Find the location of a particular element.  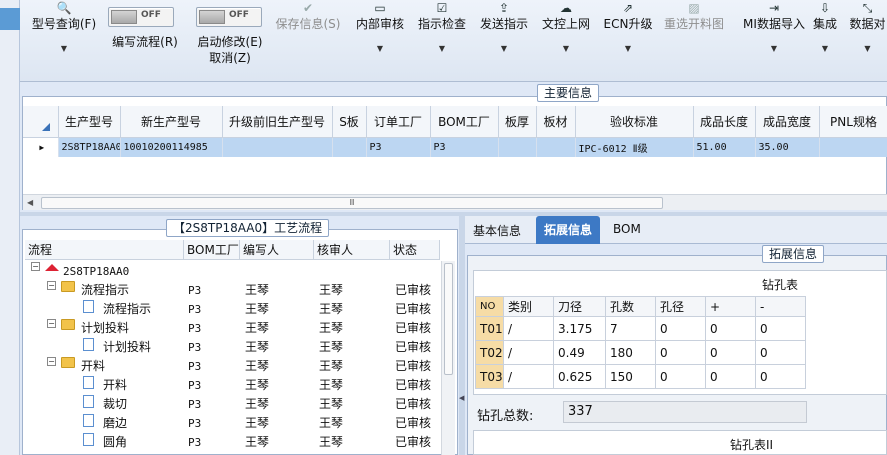

cell: 2S8TP18AA0 is located at coordinates (89, 147).